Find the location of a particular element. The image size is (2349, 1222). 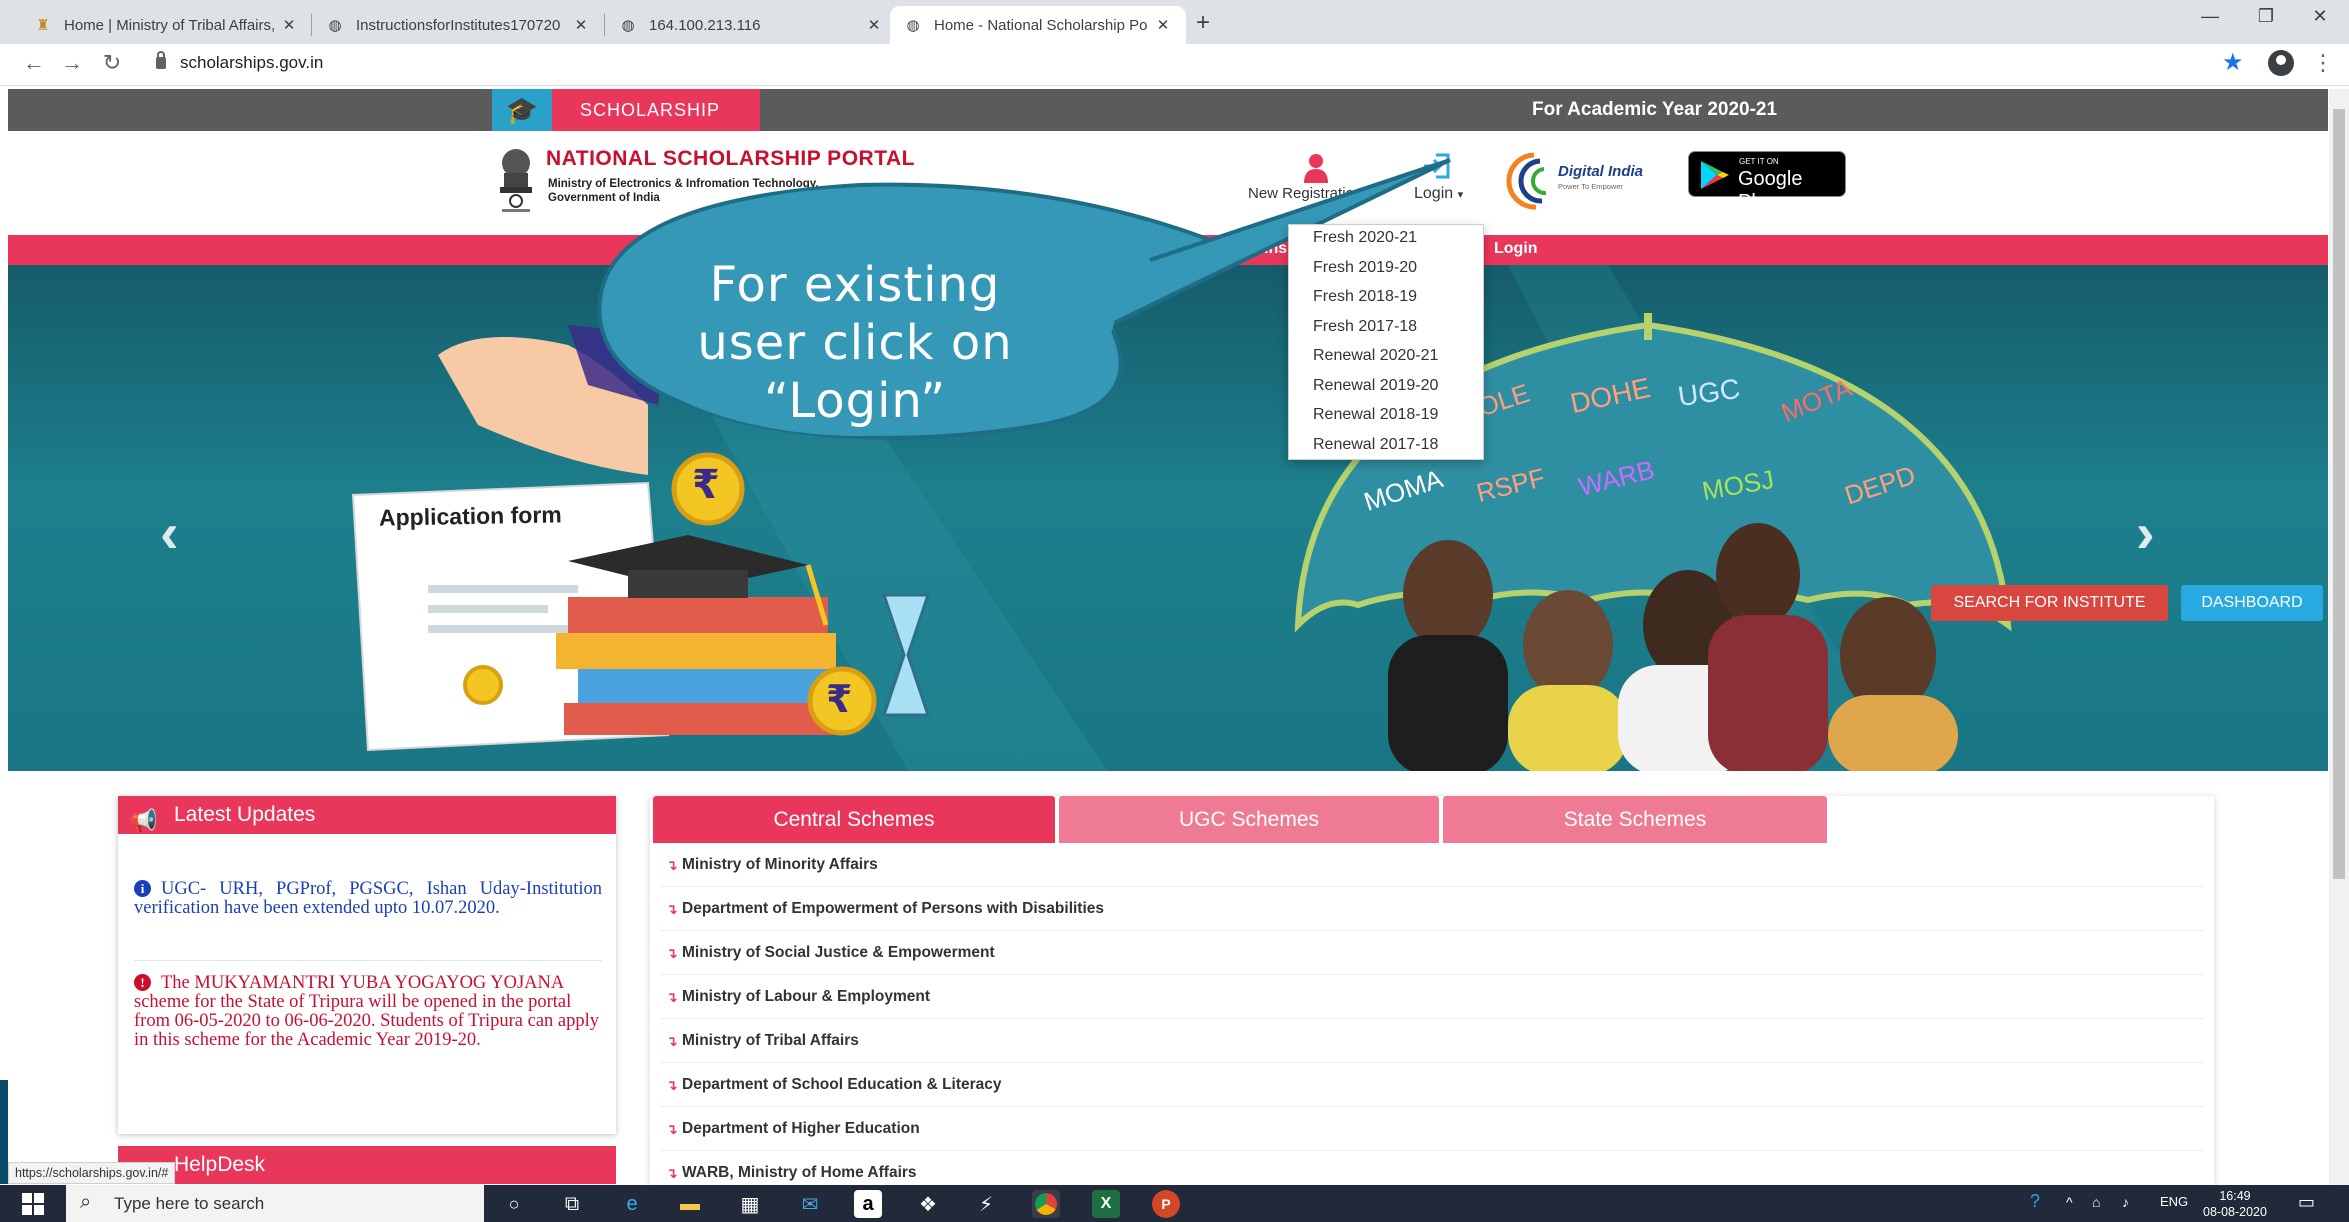

scheme-label: Ministry of Tribal Affairs is located at coordinates (770, 1040).